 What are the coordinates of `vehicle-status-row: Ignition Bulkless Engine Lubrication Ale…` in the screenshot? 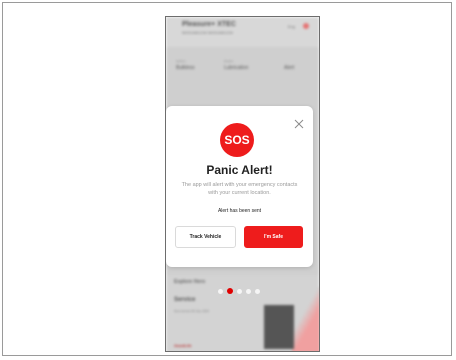 It's located at (242, 68).